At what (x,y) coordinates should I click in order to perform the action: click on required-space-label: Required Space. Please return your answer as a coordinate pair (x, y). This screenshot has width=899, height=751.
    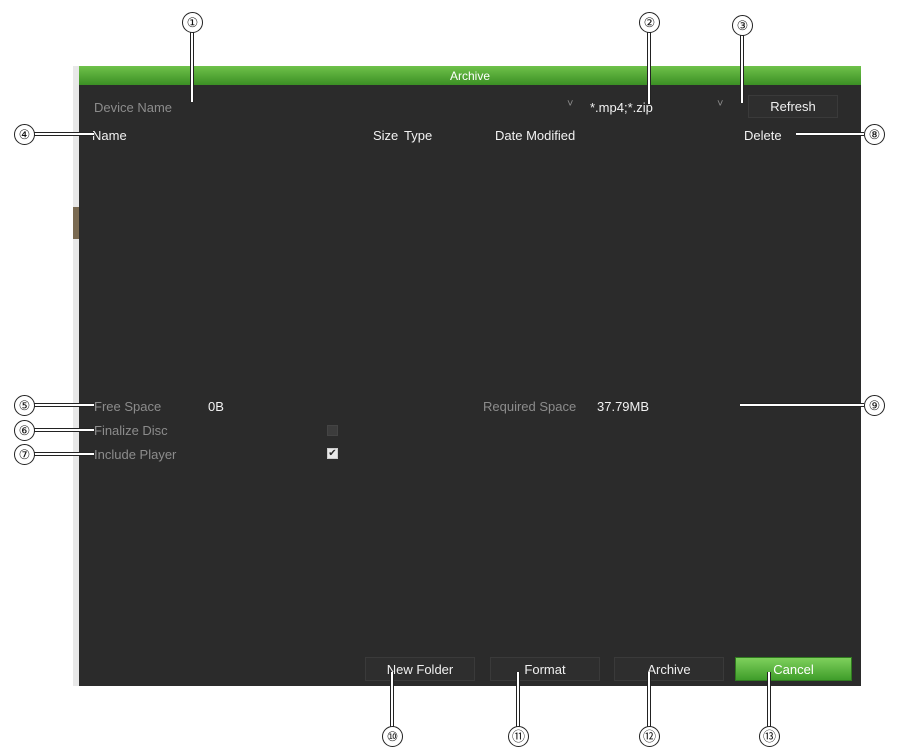
    Looking at the image, I should click on (530, 406).